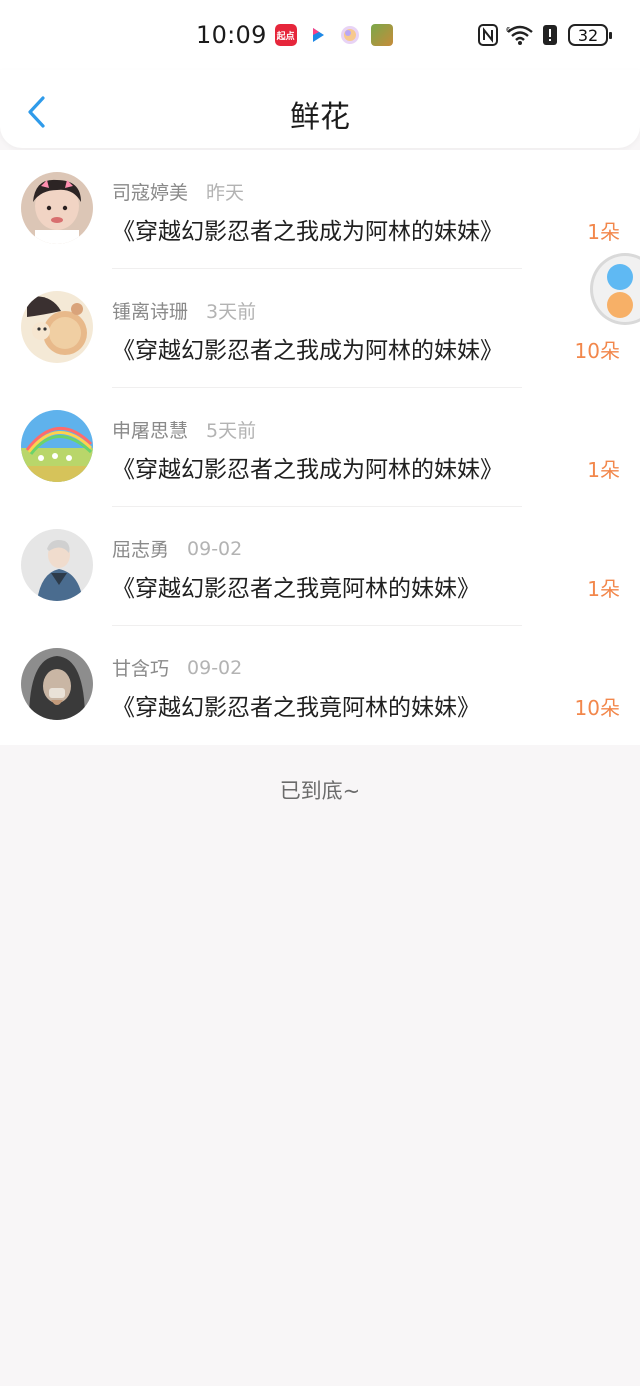 The height and width of the screenshot is (1386, 640). I want to click on status-time: 10:09, so click(231, 35).